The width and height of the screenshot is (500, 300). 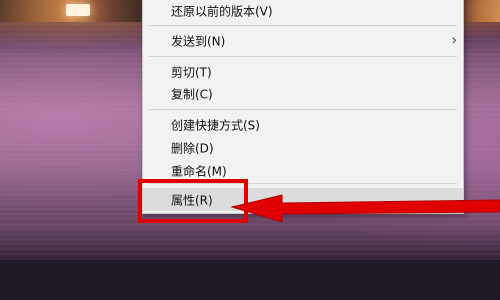 I want to click on arrow-left-icon, so click(x=365, y=208).